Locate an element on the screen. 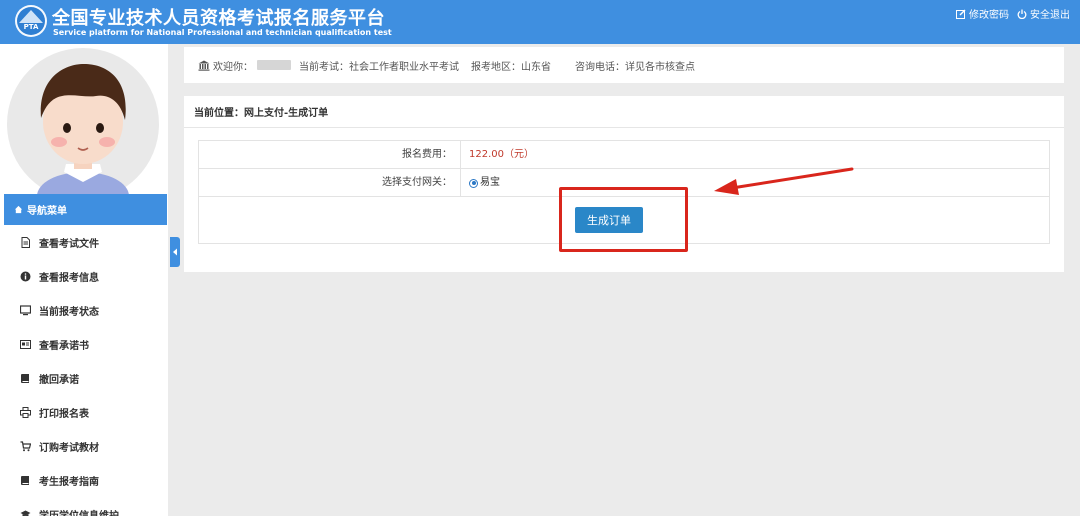 The height and width of the screenshot is (516, 1080). sidebar-item-label: 学历学位信息维护 is located at coordinates (79, 513).